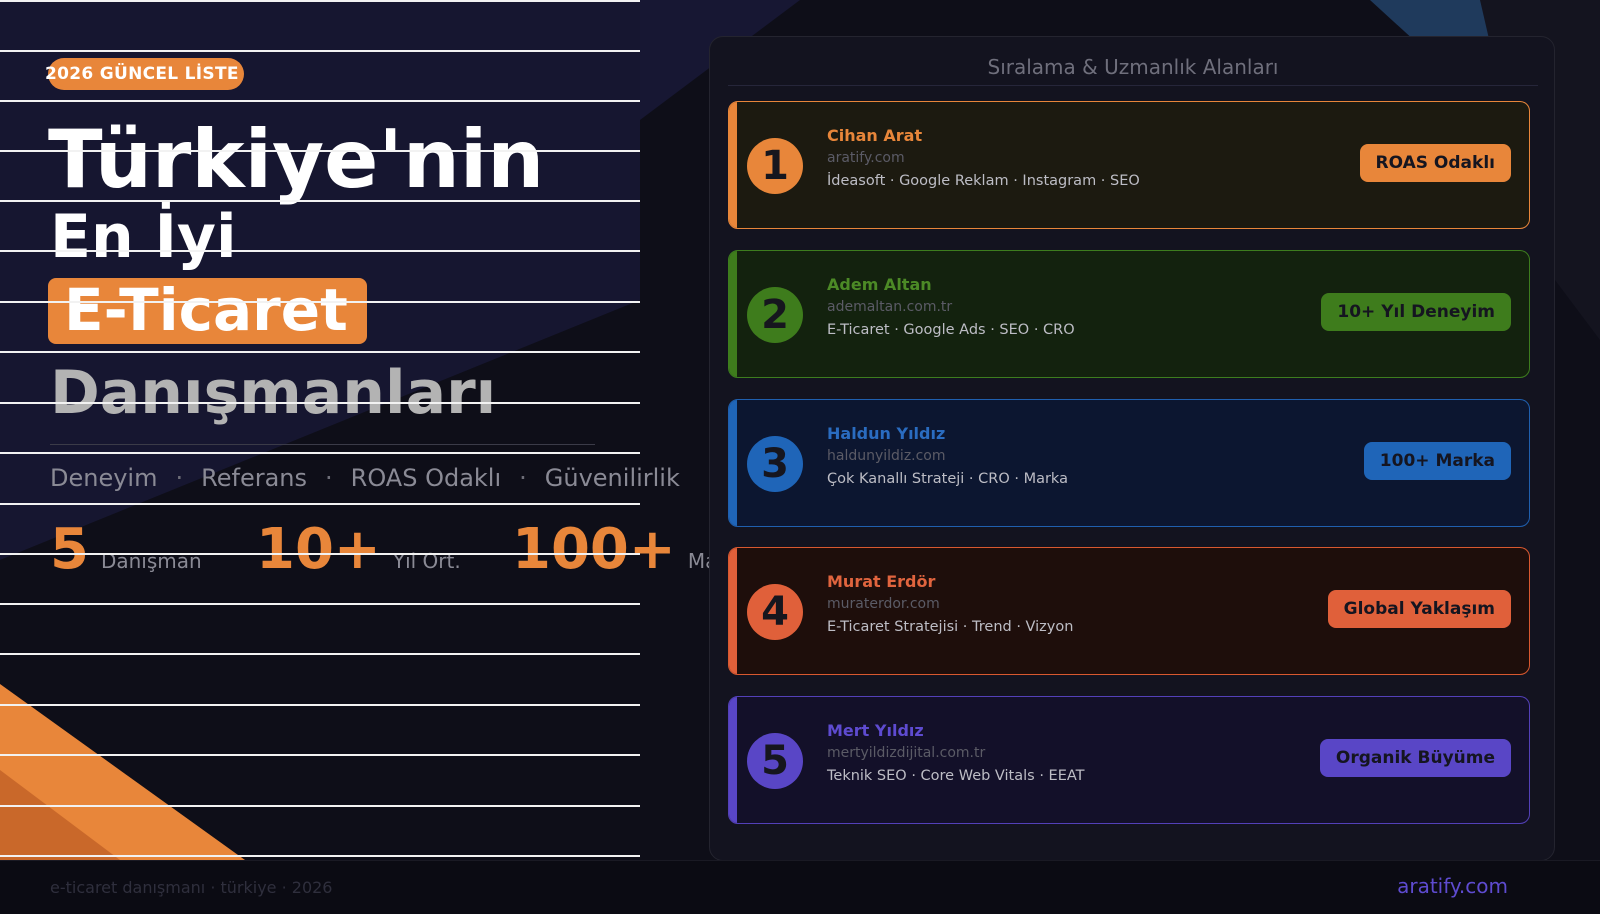 This screenshot has height=914, width=1600. Describe the element at coordinates (947, 479) in the screenshot. I see `consultant-specialties: Çok Kanallı Strateji · CRO · Marka` at that location.